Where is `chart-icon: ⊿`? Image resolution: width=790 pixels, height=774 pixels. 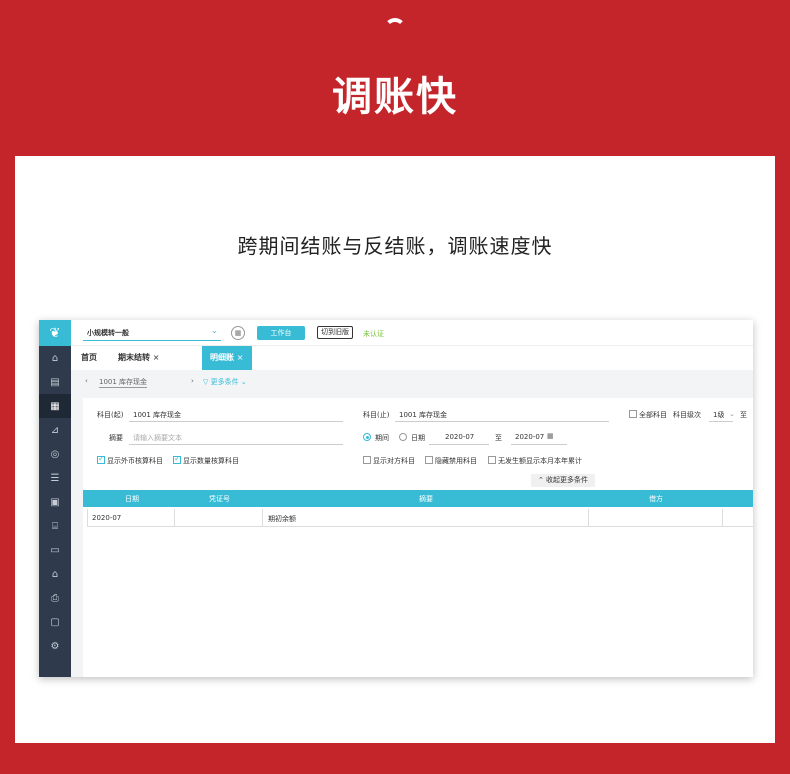 chart-icon: ⊿ is located at coordinates (55, 430).